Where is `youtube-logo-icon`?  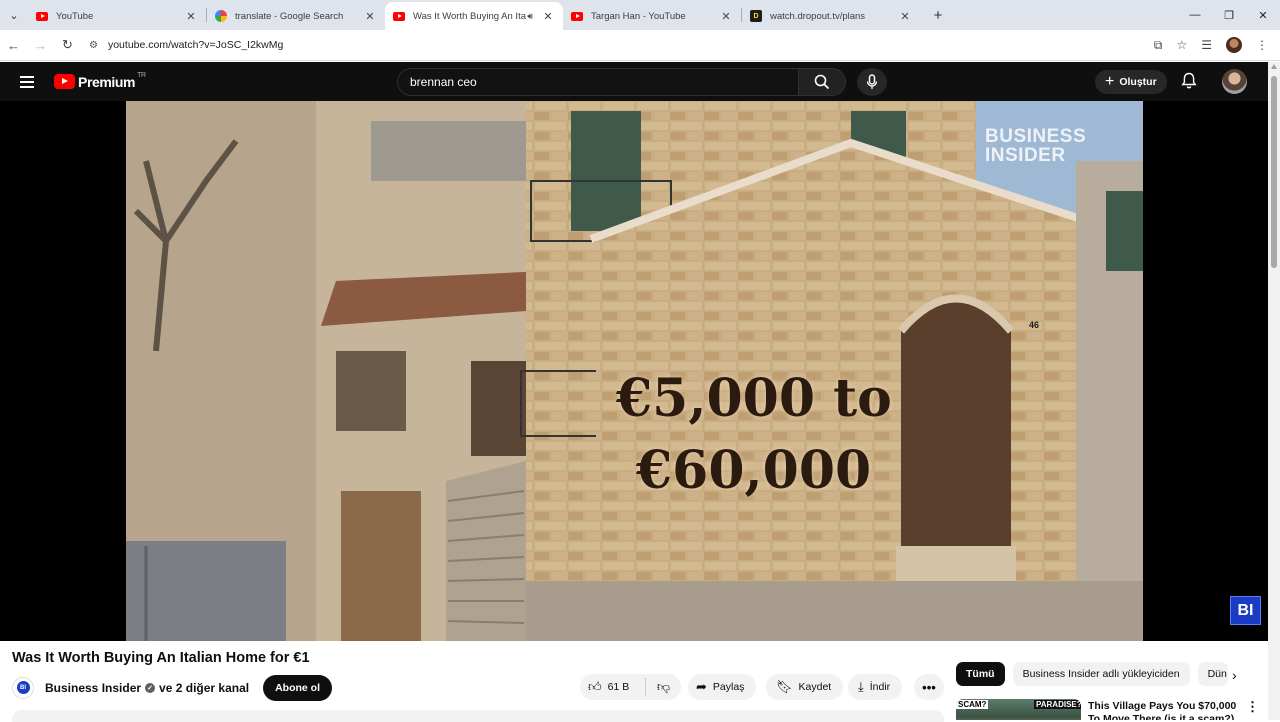
youtube-logo-icon is located at coordinates (64, 81).